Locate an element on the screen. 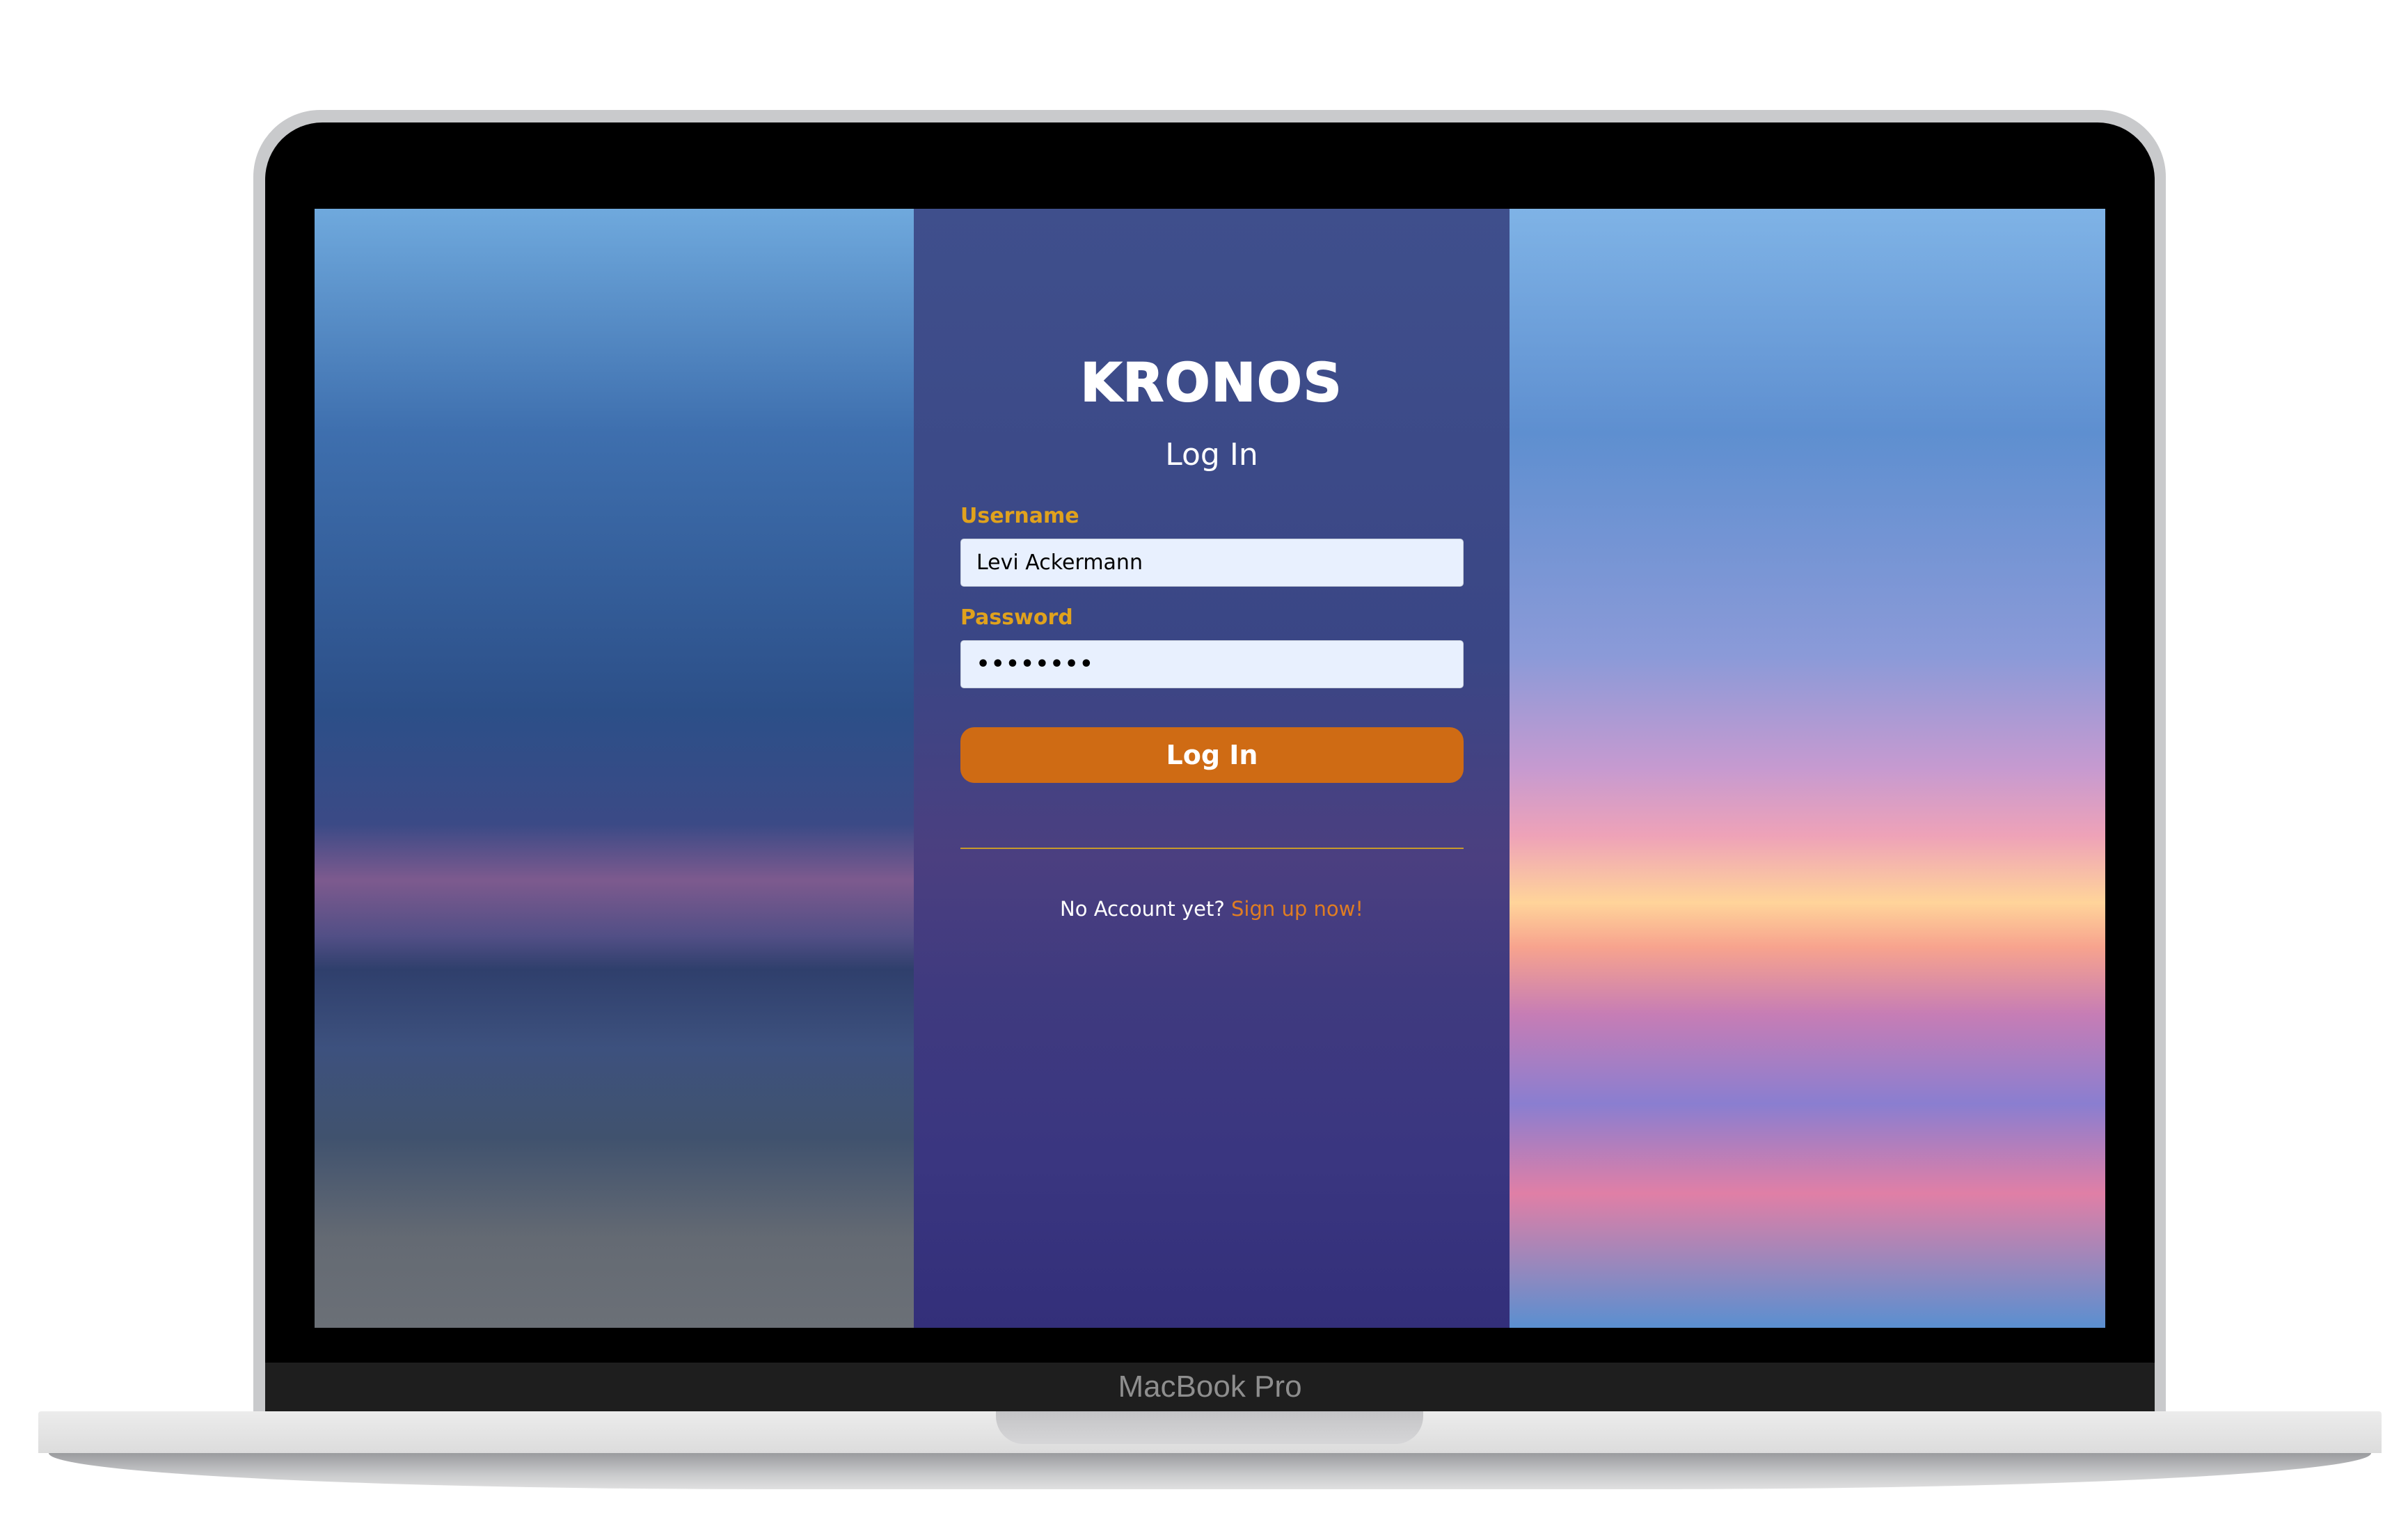 Image resolution: width=2408 pixels, height=1531 pixels. kronos-logo: KRONOS is located at coordinates (1211, 382).